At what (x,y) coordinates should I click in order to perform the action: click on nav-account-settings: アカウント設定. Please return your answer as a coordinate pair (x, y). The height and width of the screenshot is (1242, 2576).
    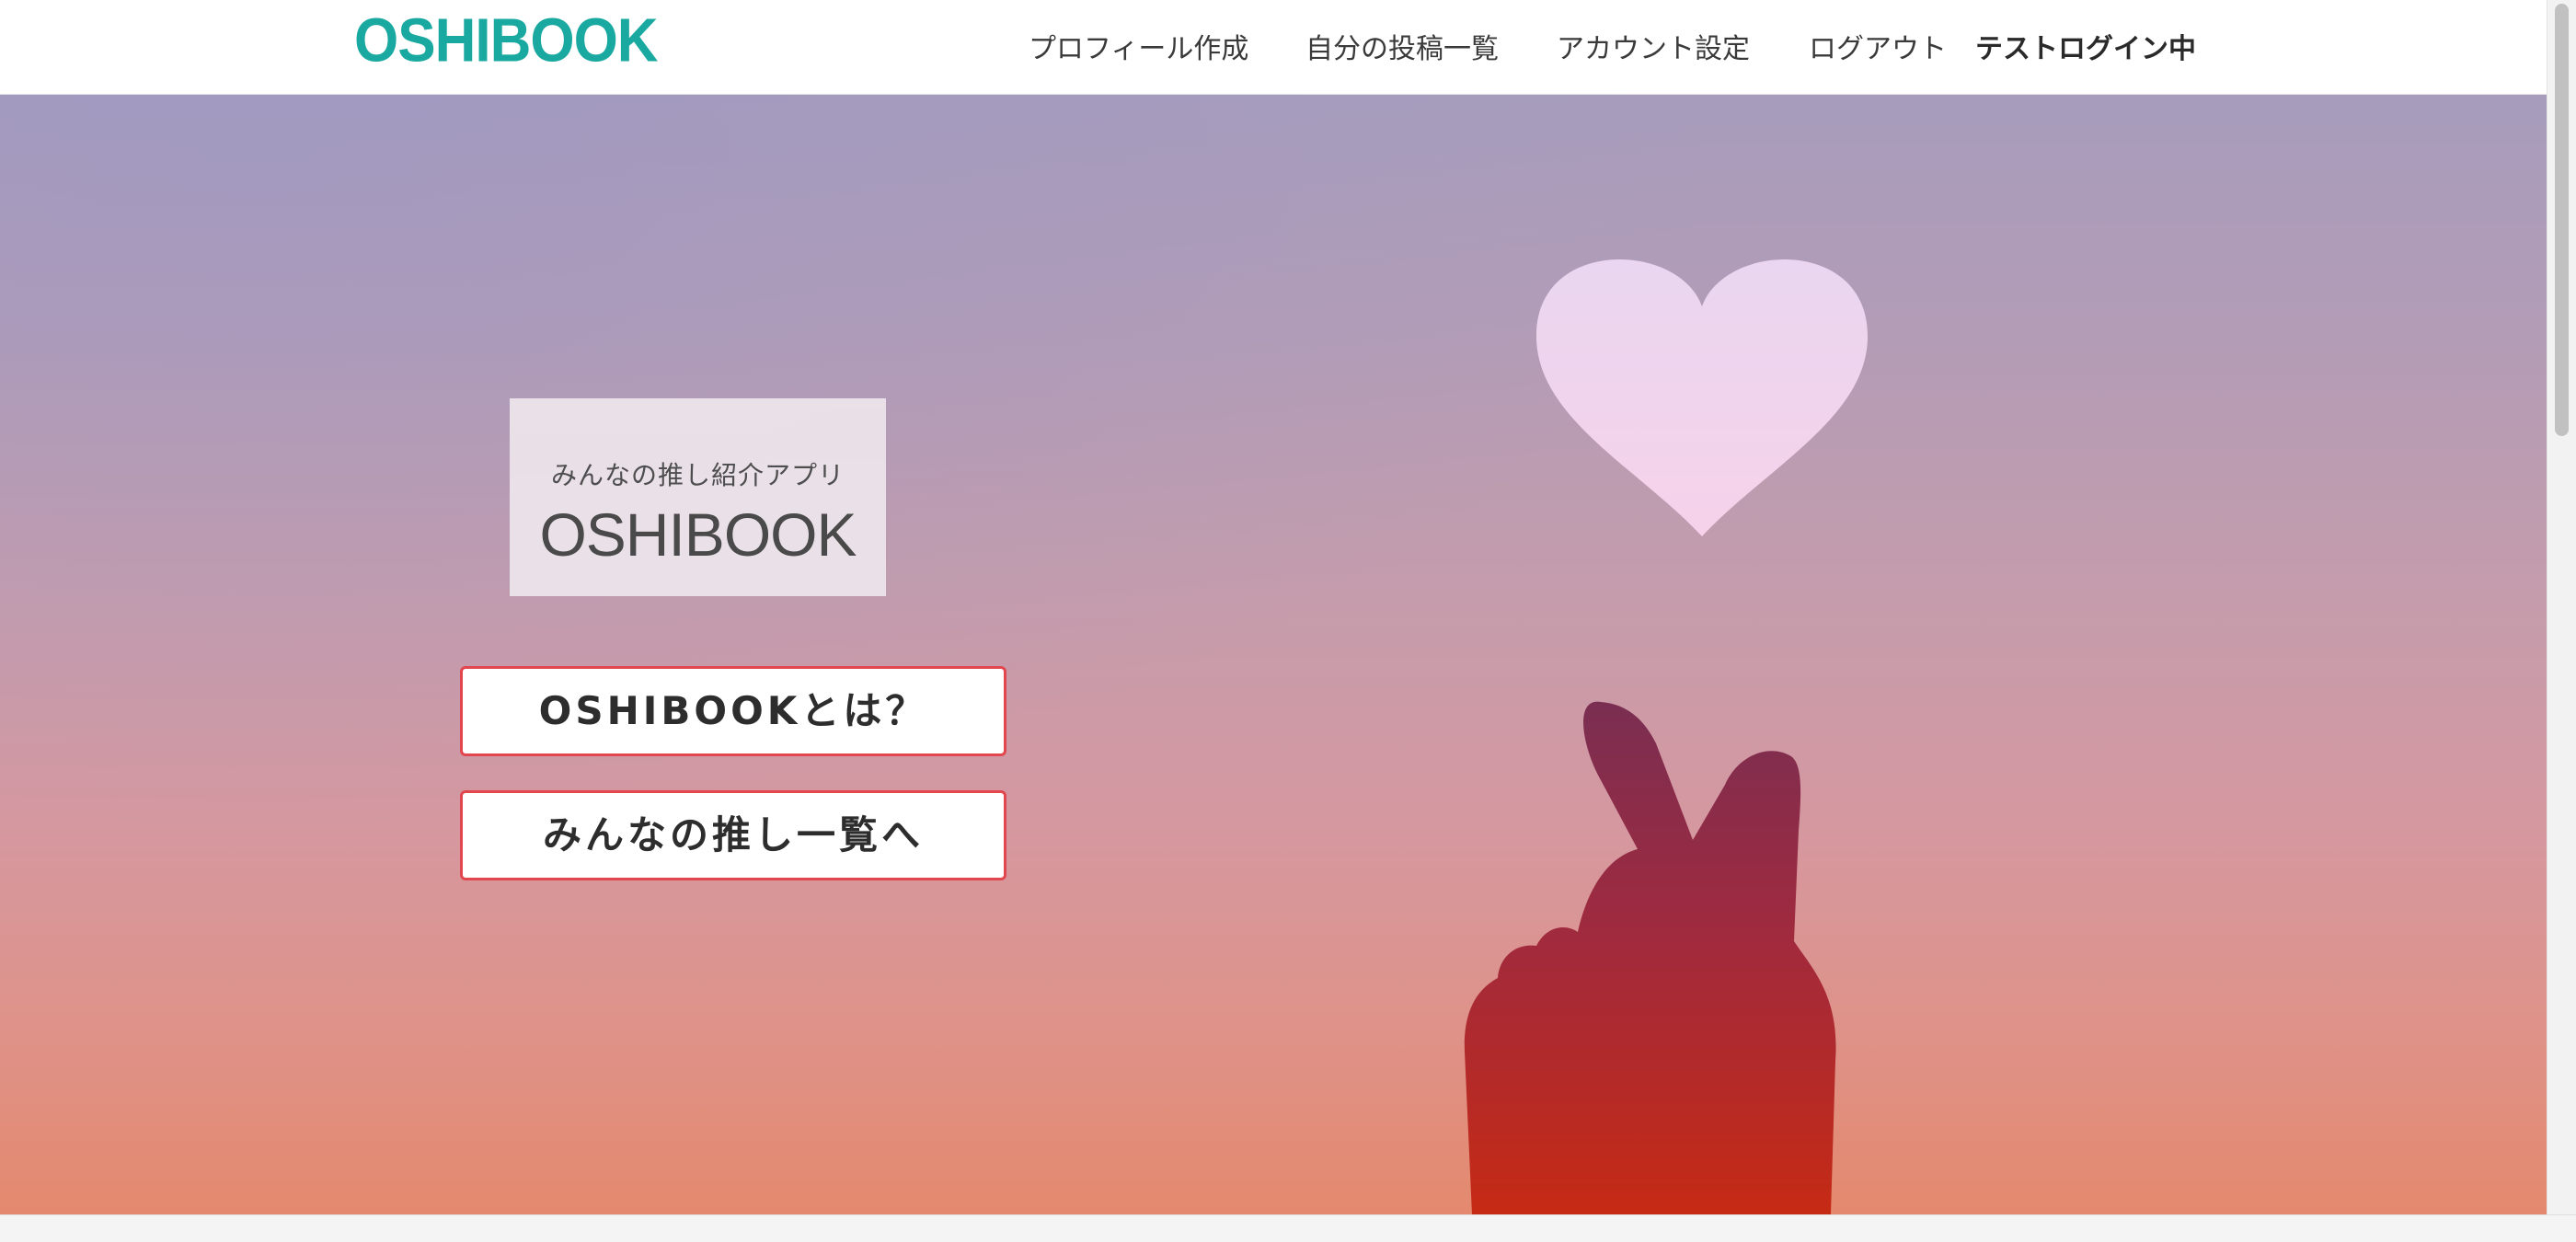
    Looking at the image, I should click on (1653, 46).